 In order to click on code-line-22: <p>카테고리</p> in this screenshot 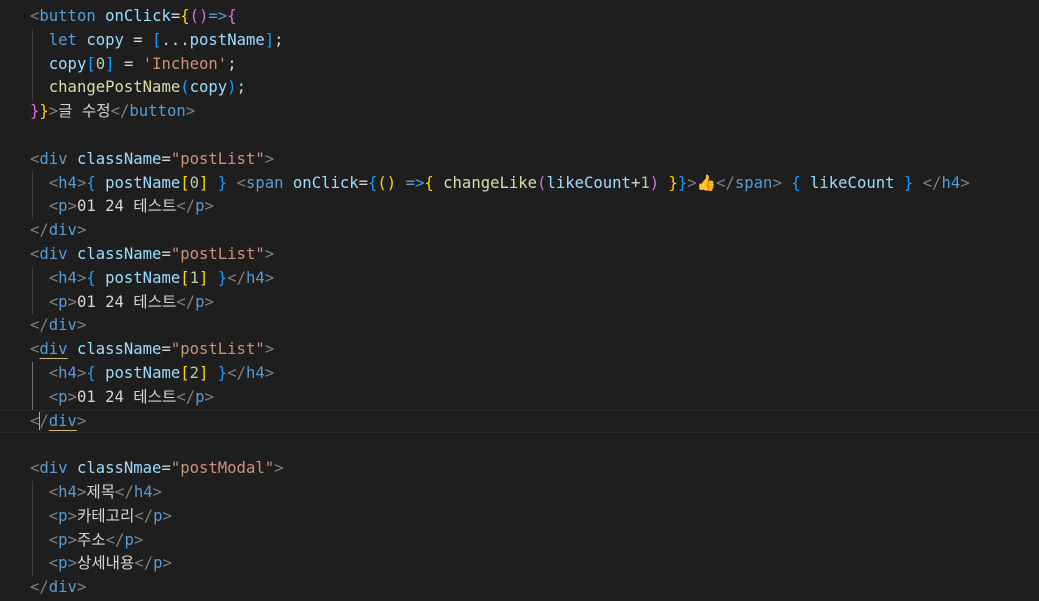, I will do `click(519, 516)`.